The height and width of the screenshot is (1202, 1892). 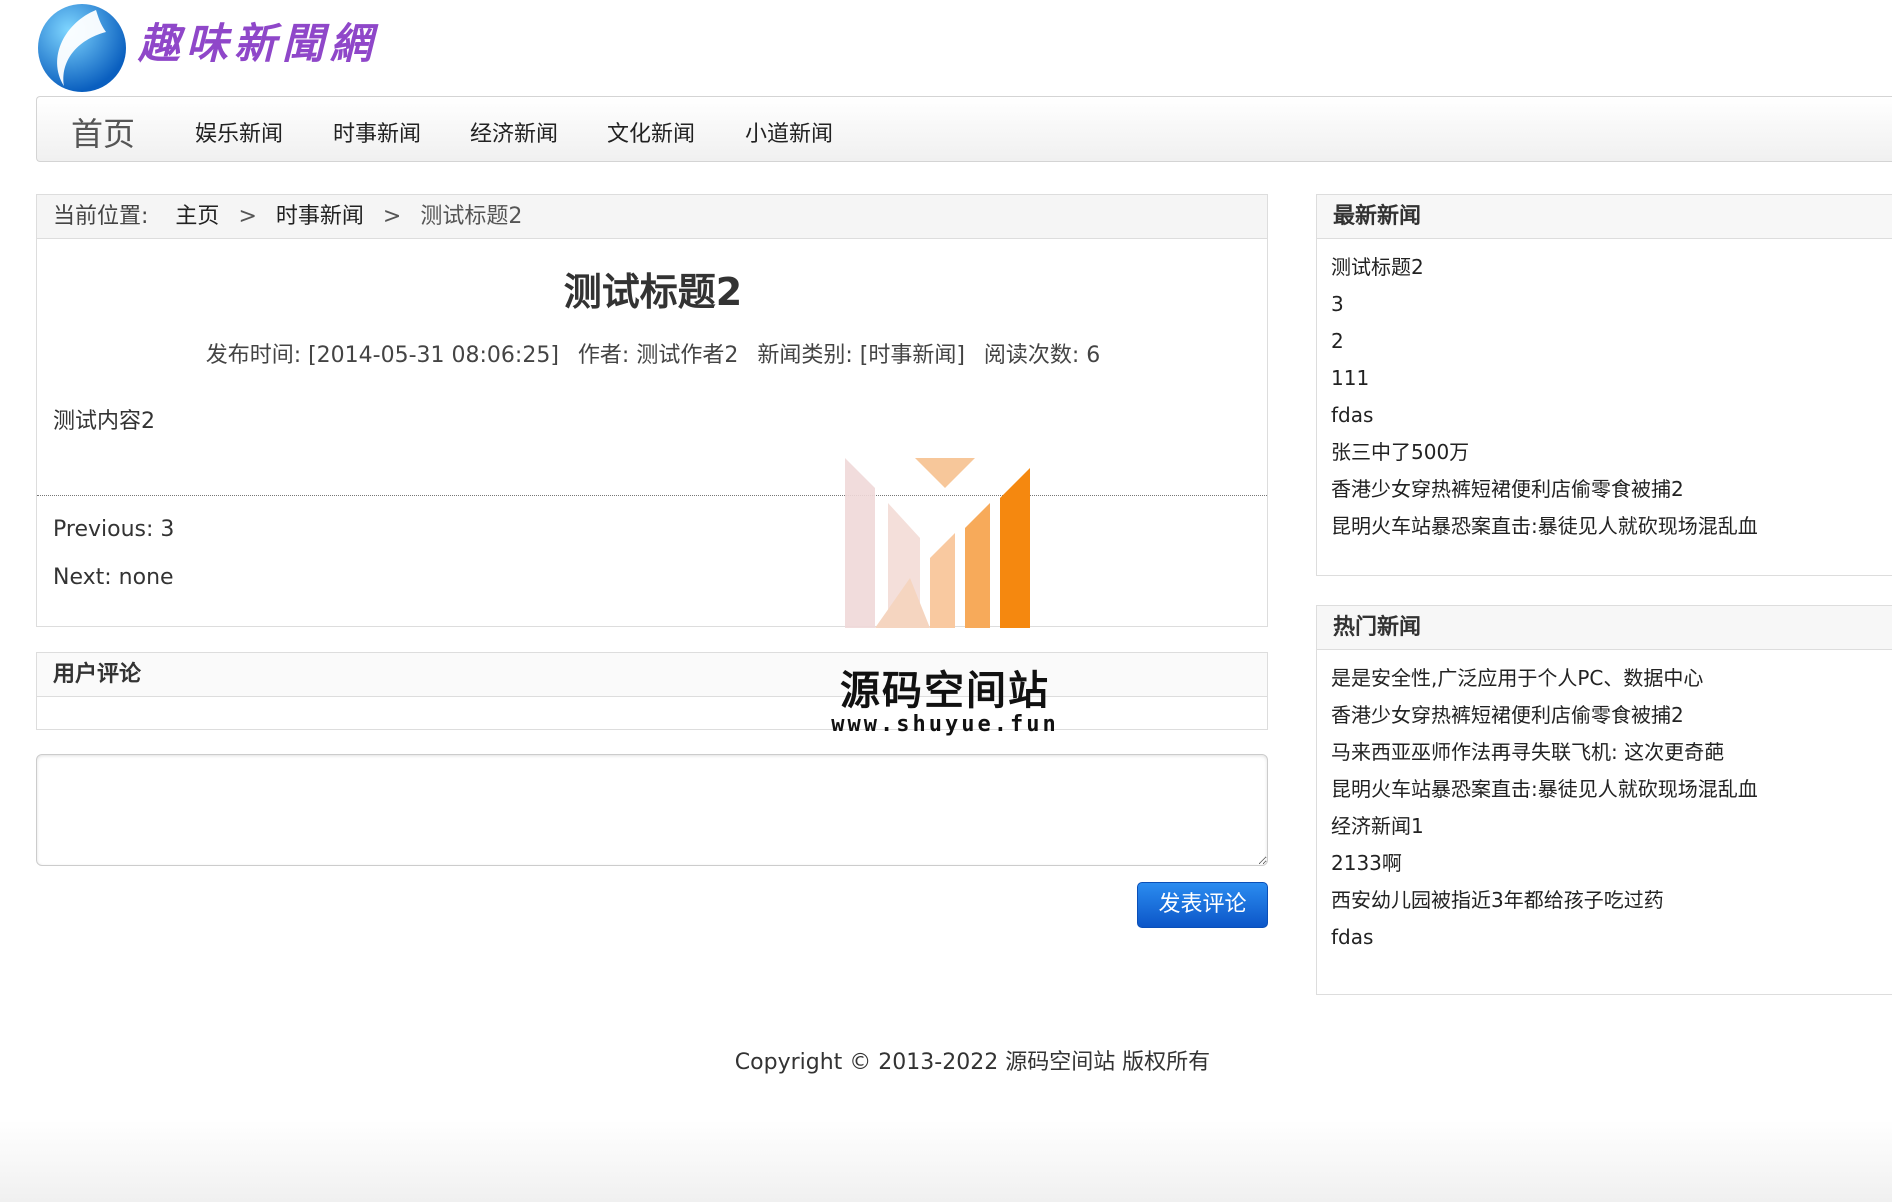 What do you see at coordinates (1611, 526) in the screenshot?
I see `latest-news-item: 昆明火车站暴恐案直击:暴徒见人就砍现场混乱血` at bounding box center [1611, 526].